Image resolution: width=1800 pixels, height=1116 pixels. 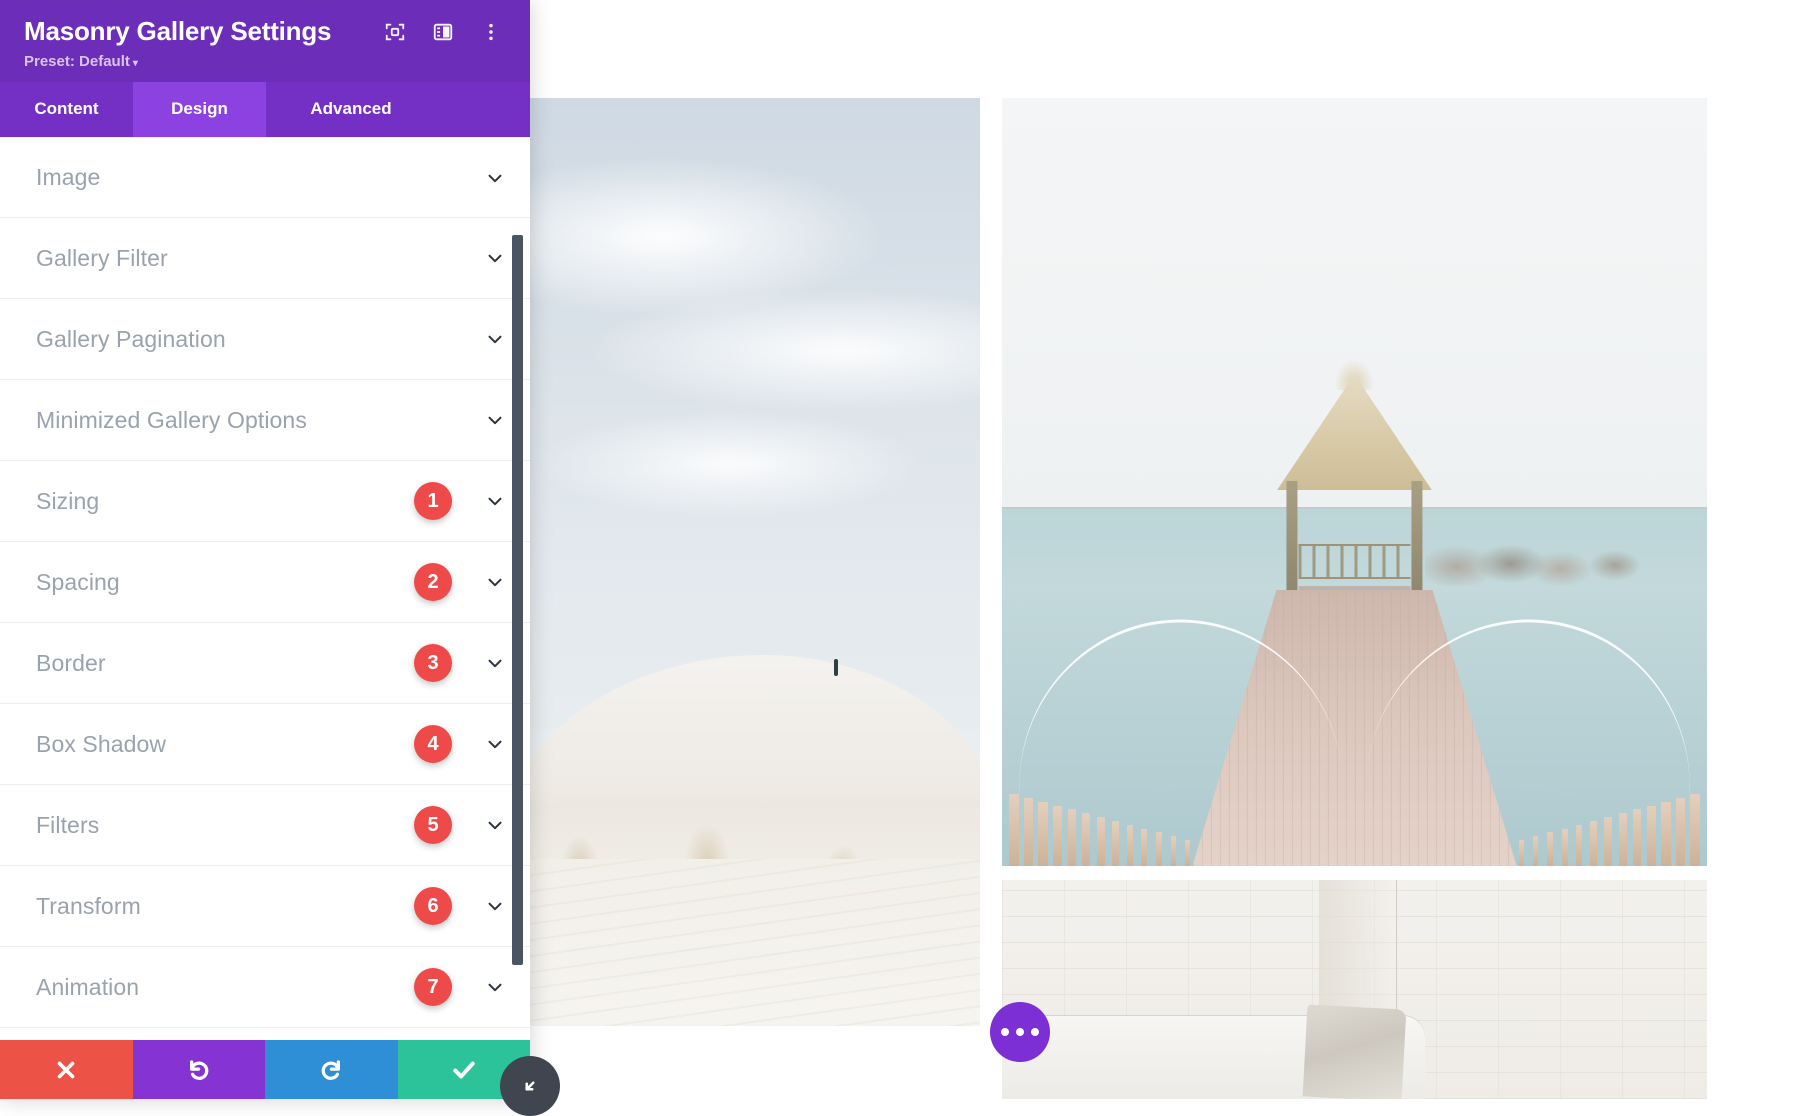 I want to click on section-label: Filters, so click(x=225, y=825).